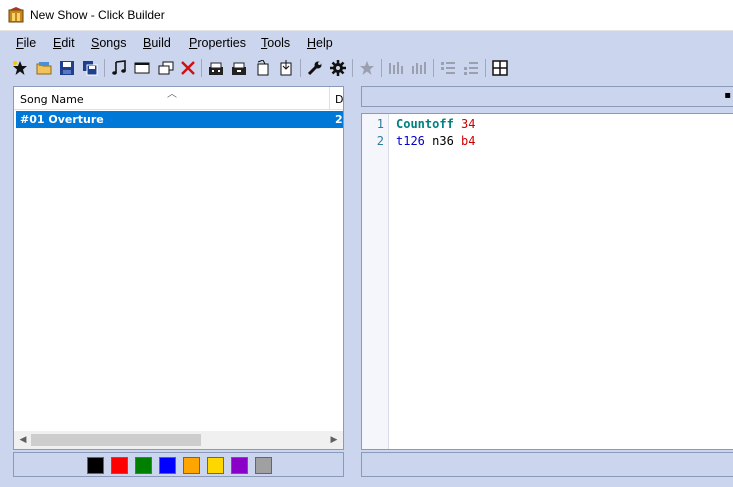 The image size is (733, 487). I want to click on editor-header-bar: ▪, so click(547, 96).